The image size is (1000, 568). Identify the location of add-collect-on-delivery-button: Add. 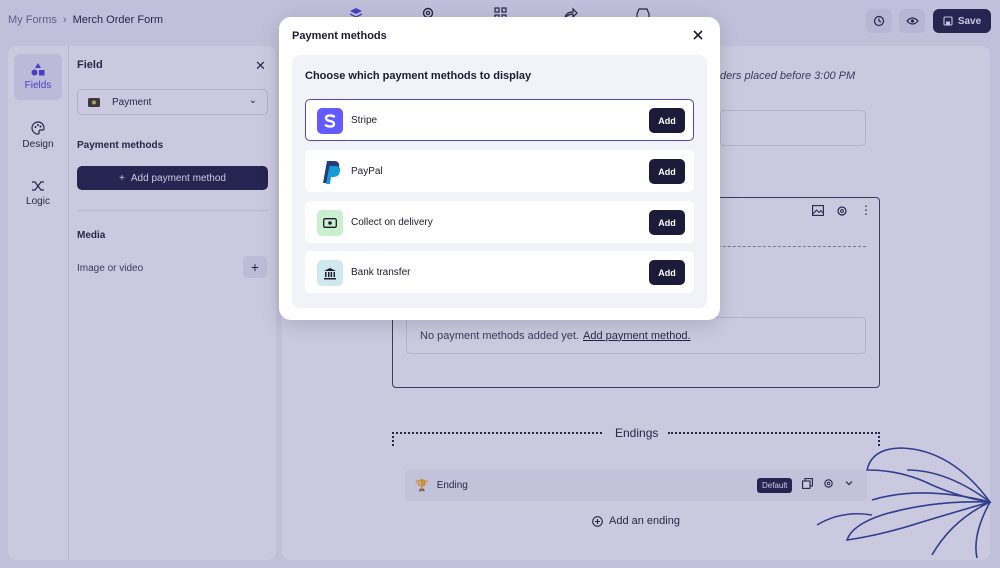
(667, 222).